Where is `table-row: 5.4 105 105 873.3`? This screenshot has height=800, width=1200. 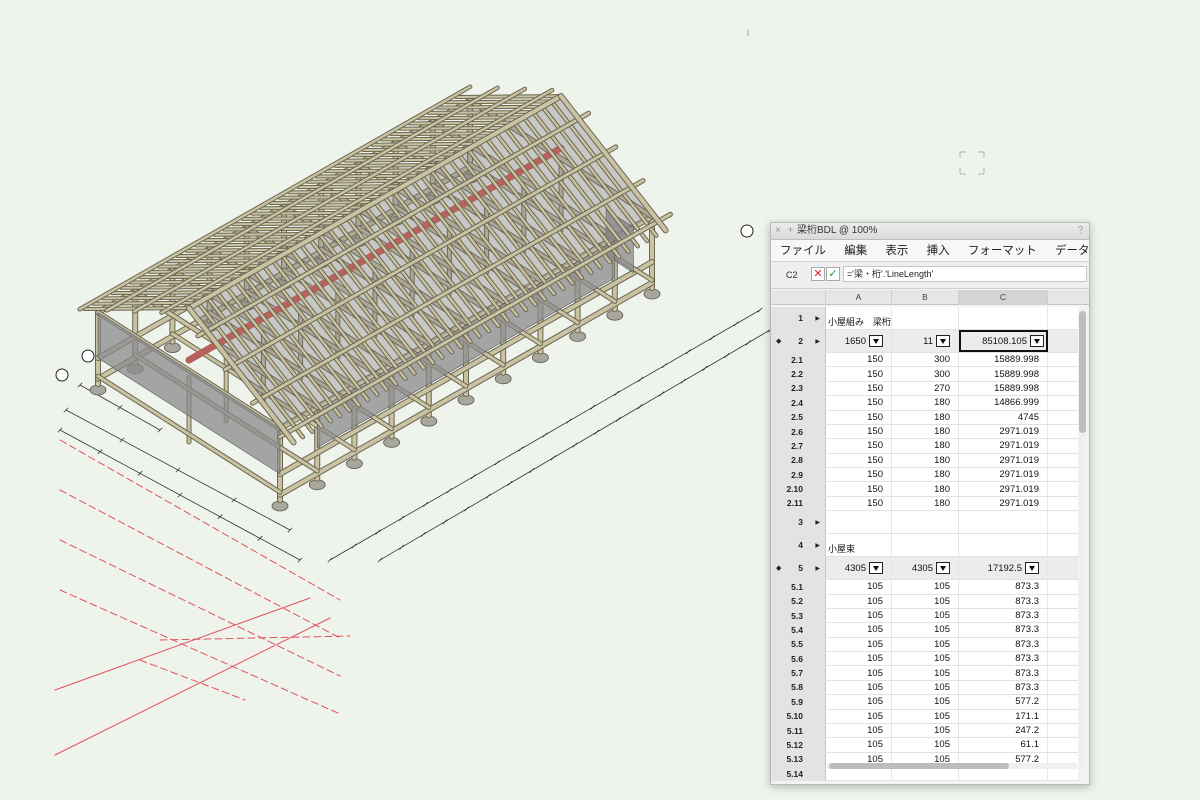 table-row: 5.4 105 105 873.3 is located at coordinates (924, 630).